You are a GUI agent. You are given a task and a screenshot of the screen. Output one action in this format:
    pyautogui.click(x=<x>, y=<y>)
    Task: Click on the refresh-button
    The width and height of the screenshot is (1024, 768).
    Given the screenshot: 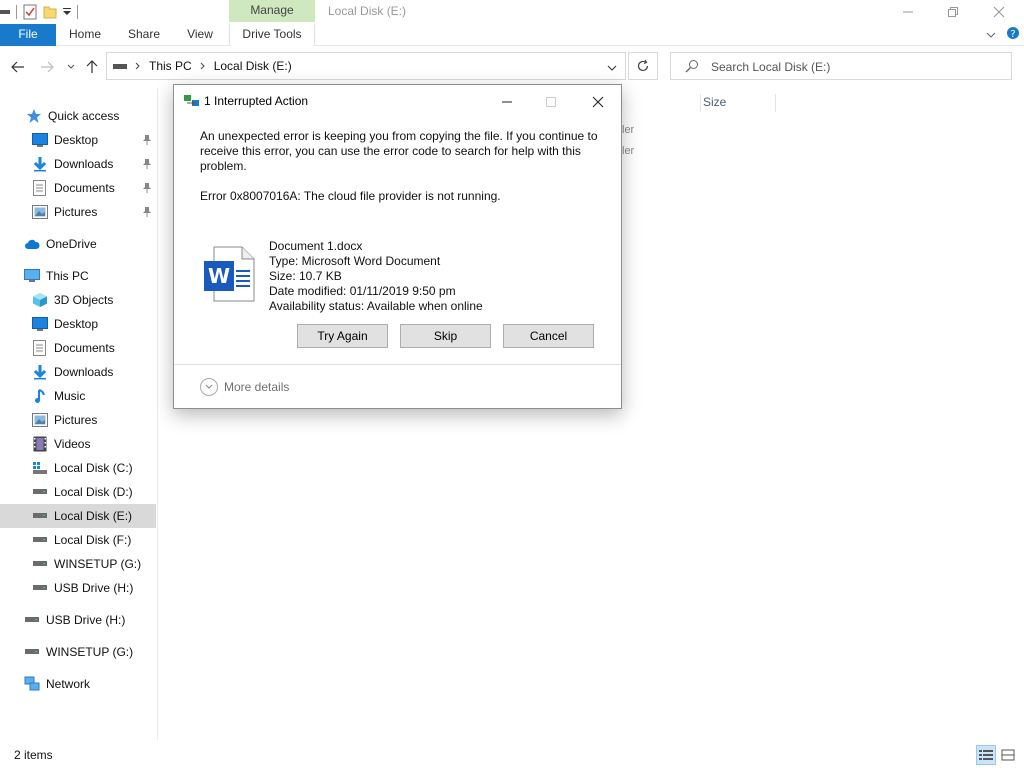 What is the action you would take?
    pyautogui.click(x=643, y=66)
    